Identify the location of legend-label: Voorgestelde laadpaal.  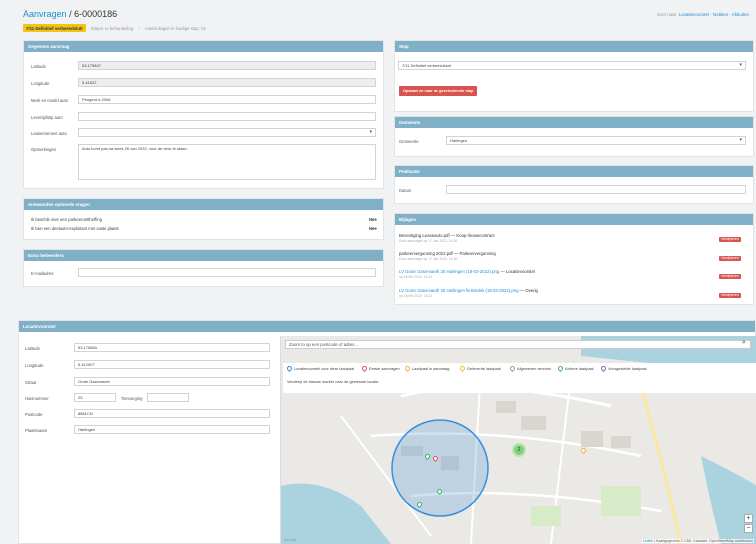
(627, 368).